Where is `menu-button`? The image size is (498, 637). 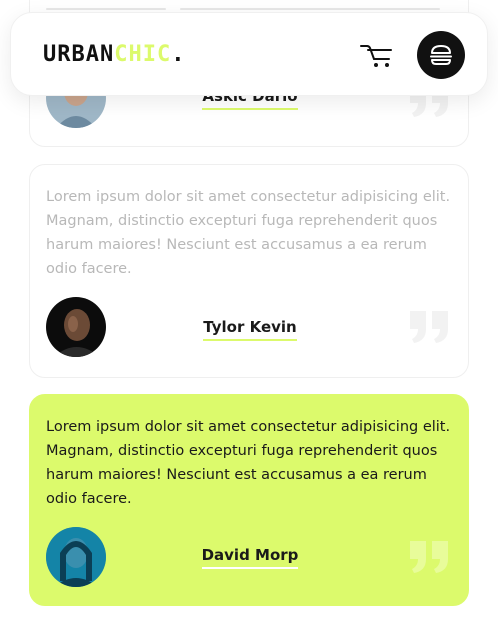 menu-button is located at coordinates (441, 55).